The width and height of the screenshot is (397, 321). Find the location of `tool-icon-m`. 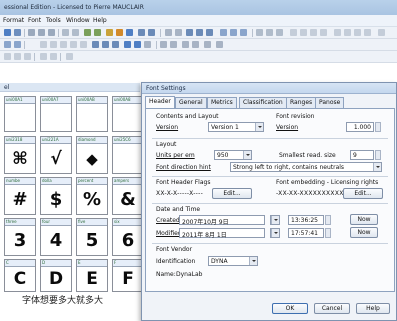

tool-icon-m is located at coordinates (73, 44).